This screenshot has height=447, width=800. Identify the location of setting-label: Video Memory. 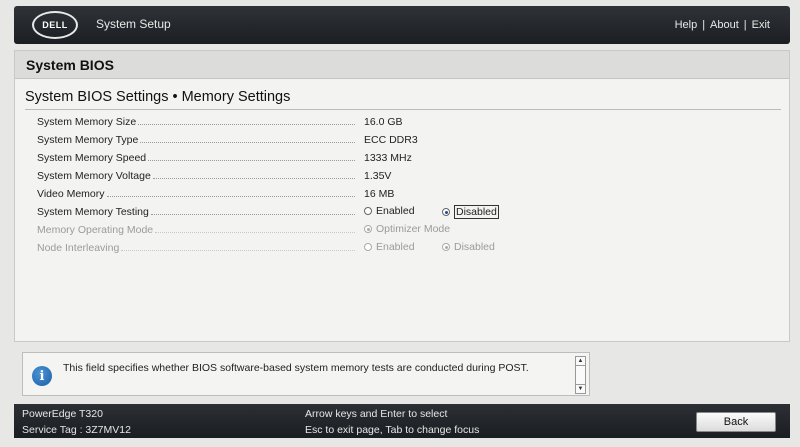
(71, 194).